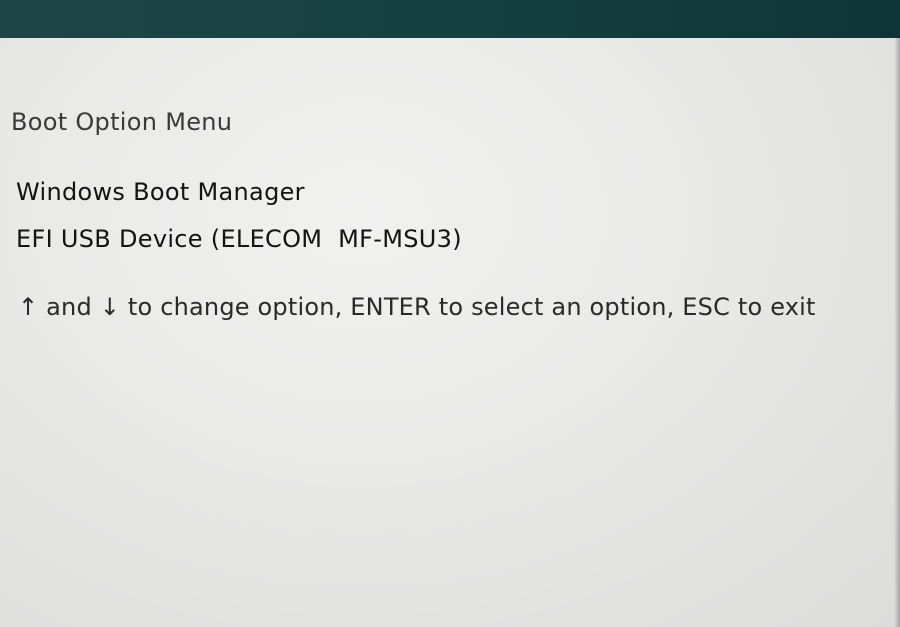  I want to click on boot-option-efi-usb-device: EFI USB Device (ELECOM MF-MSU3), so click(239, 239).